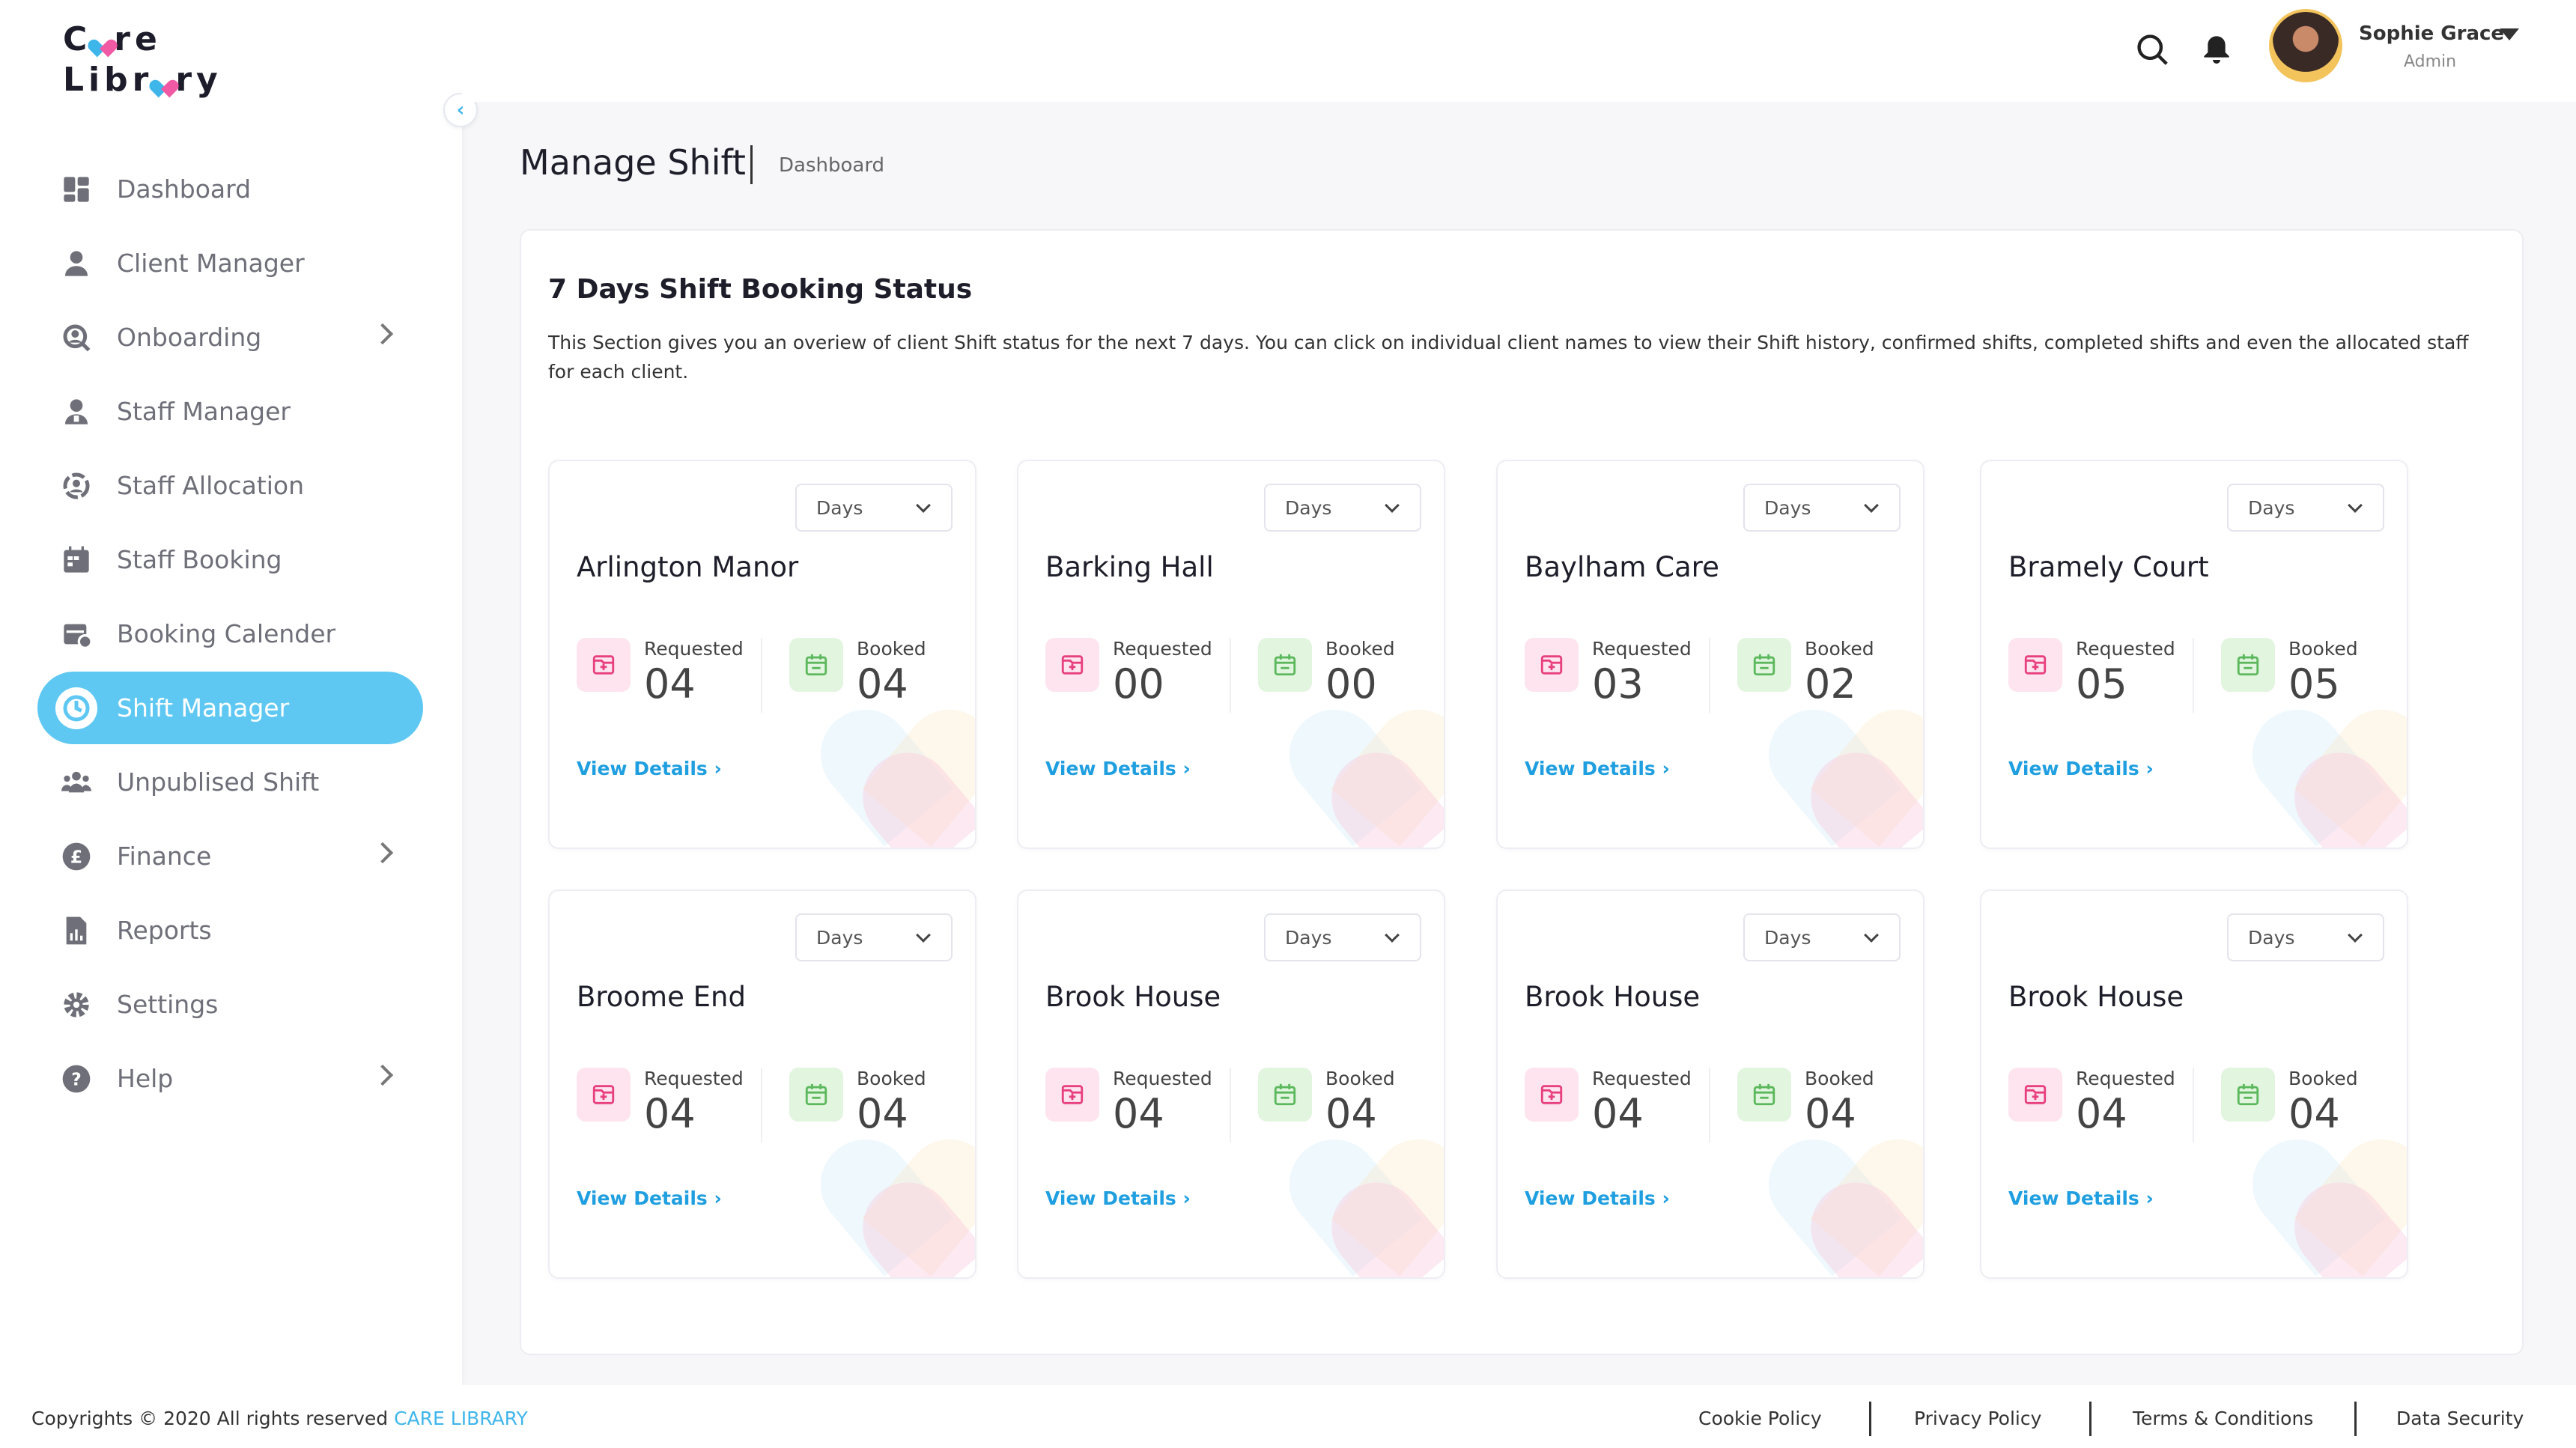 The height and width of the screenshot is (1448, 2576). I want to click on client-name: Broome End, so click(661, 997).